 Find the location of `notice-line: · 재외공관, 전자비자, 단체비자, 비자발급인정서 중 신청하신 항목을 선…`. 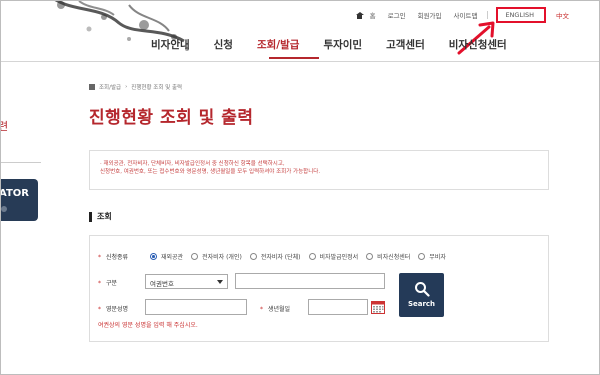

notice-line: · 재외공관, 전자비자, 단체비자, 비자발급인정서 중 신청하신 항목을 선… is located at coordinates (192, 164).